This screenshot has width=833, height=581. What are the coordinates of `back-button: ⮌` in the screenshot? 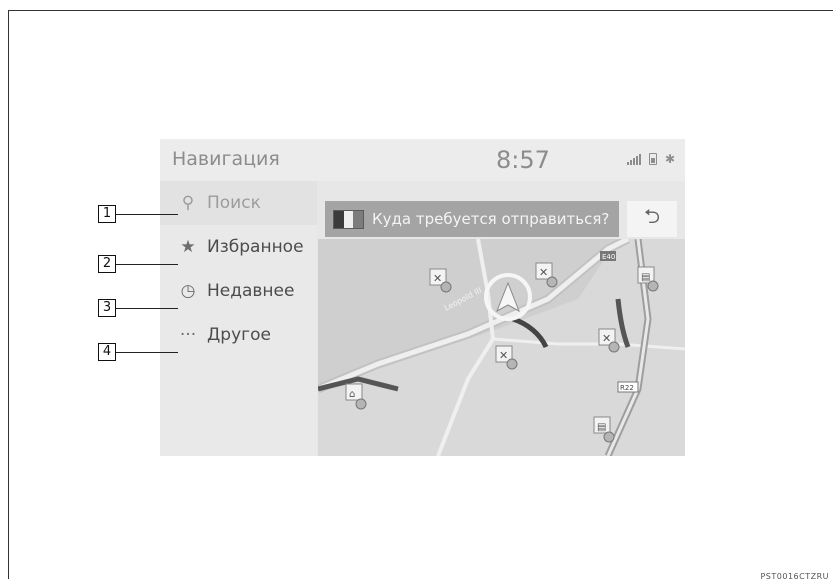 It's located at (652, 219).